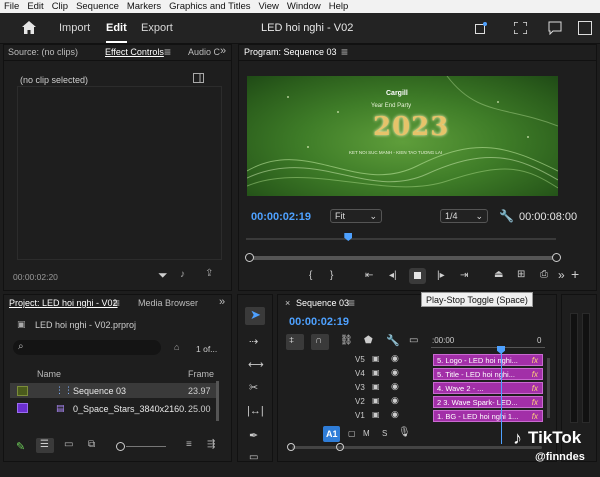 This screenshot has height=477, width=600. What do you see at coordinates (91, 444) in the screenshot?
I see `freeform-view-icon: ⧉` at bounding box center [91, 444].